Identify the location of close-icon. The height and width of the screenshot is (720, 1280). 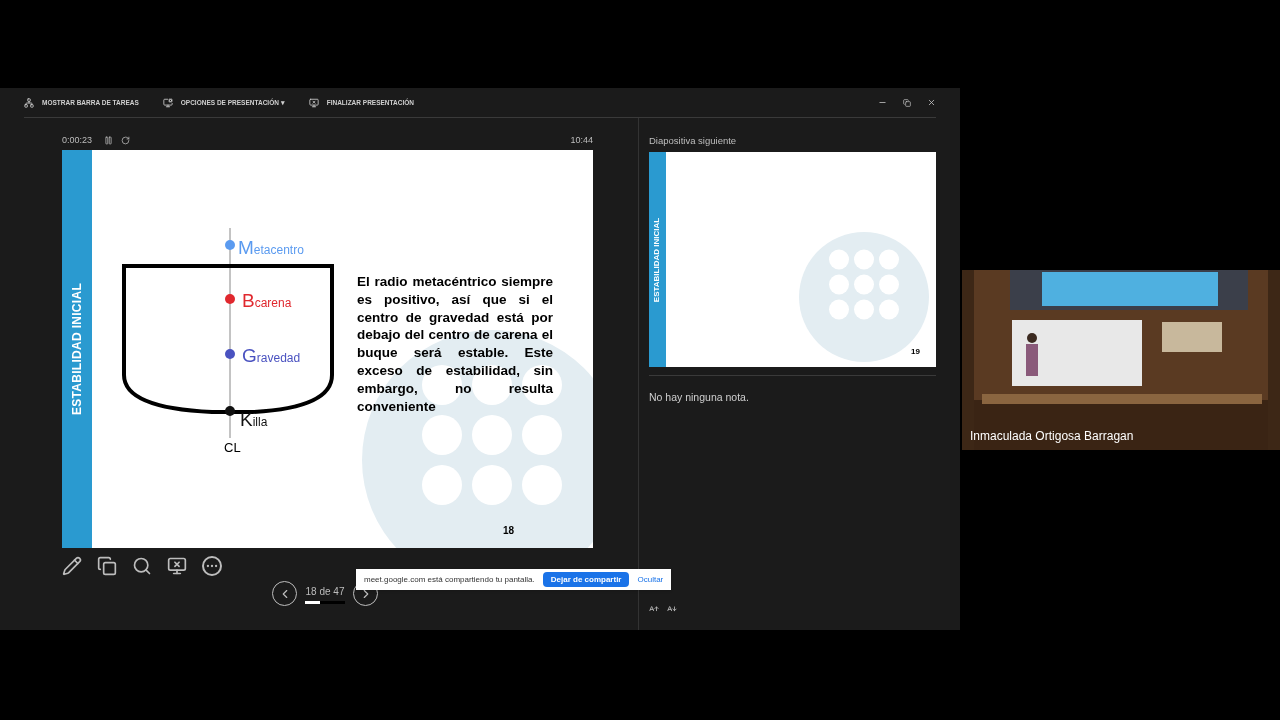
(931, 102).